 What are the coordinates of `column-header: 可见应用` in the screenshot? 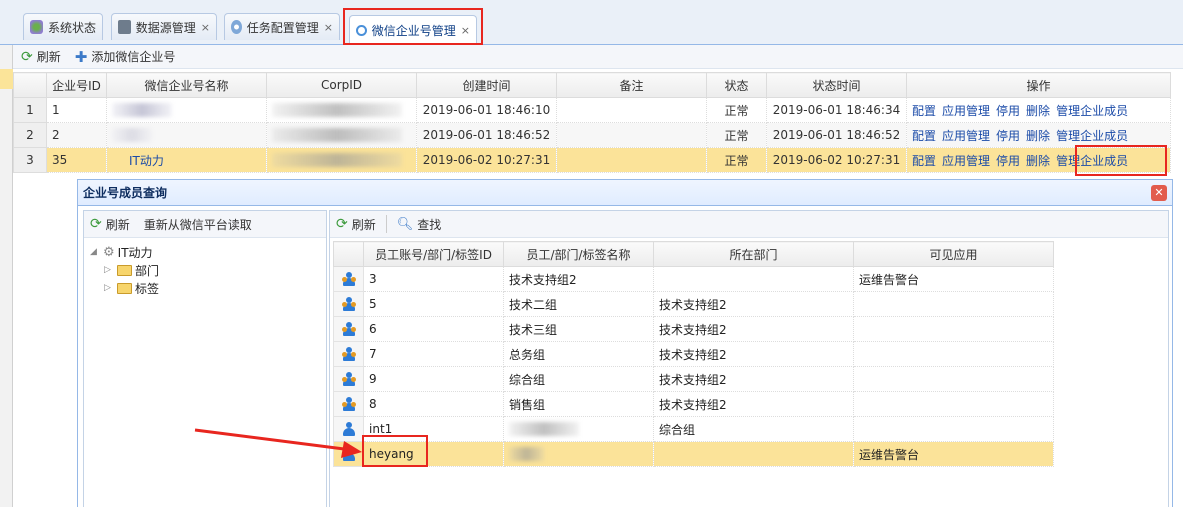 It's located at (953, 254).